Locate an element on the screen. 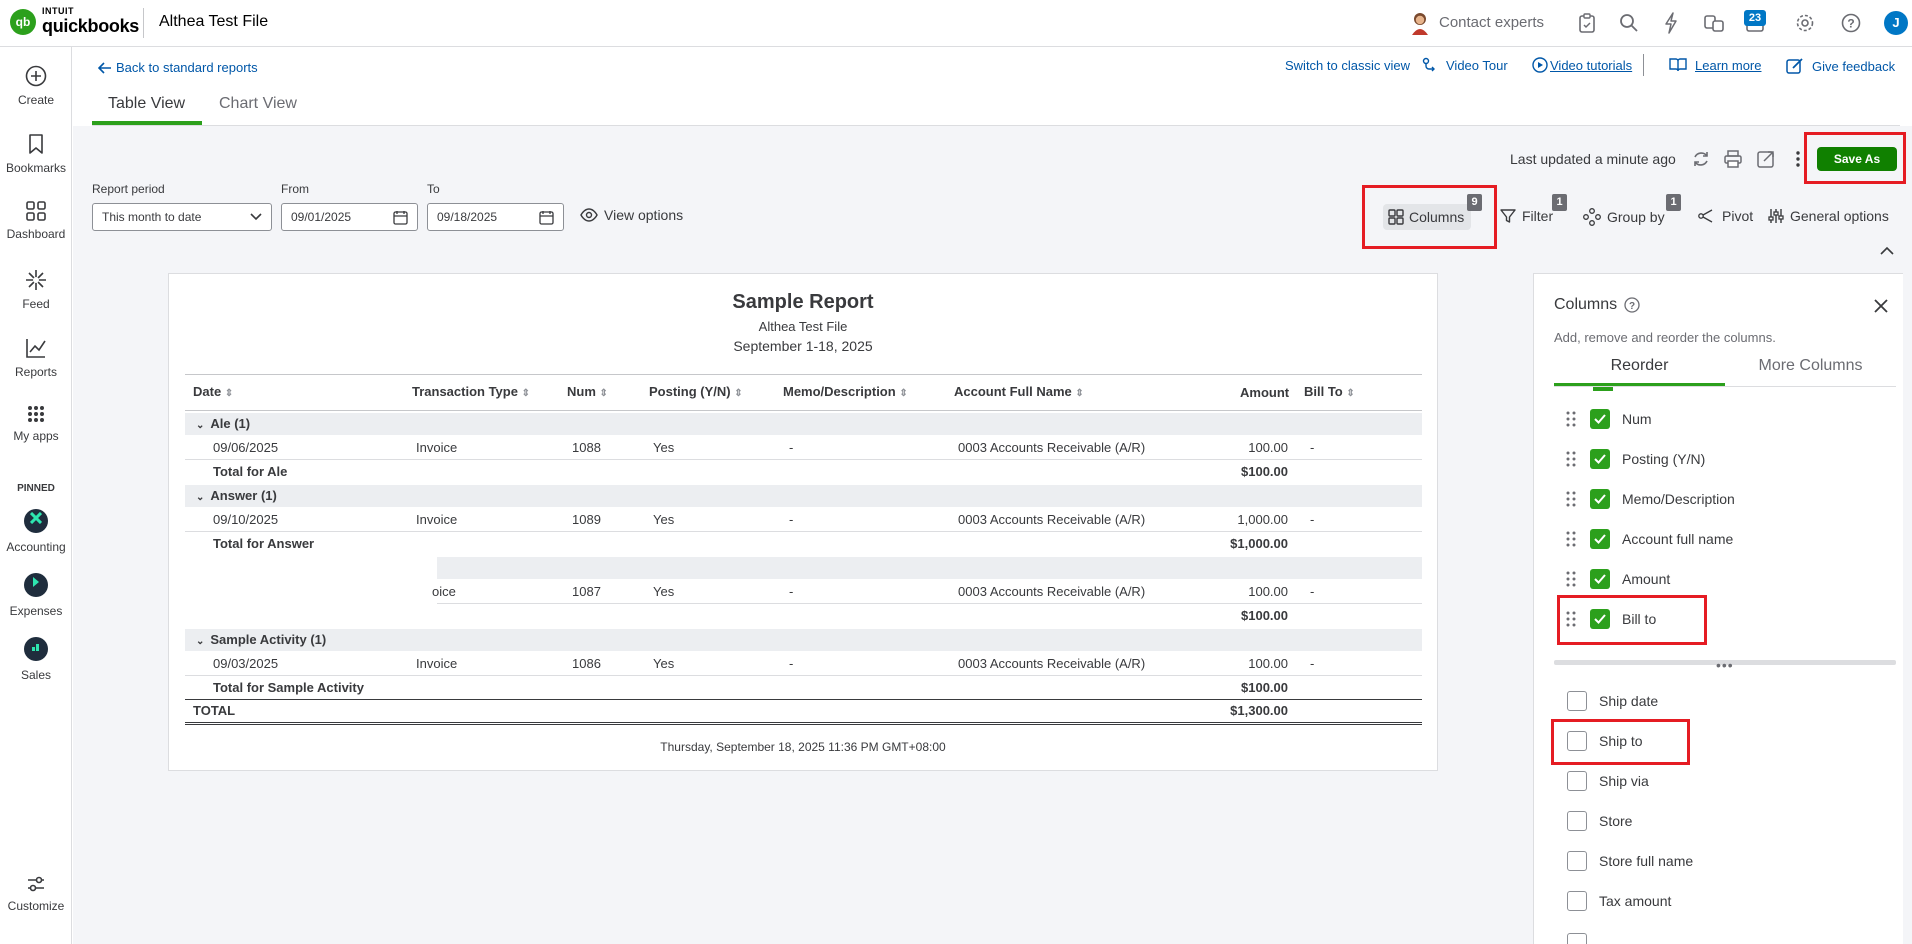  search-icon is located at coordinates (1629, 23).